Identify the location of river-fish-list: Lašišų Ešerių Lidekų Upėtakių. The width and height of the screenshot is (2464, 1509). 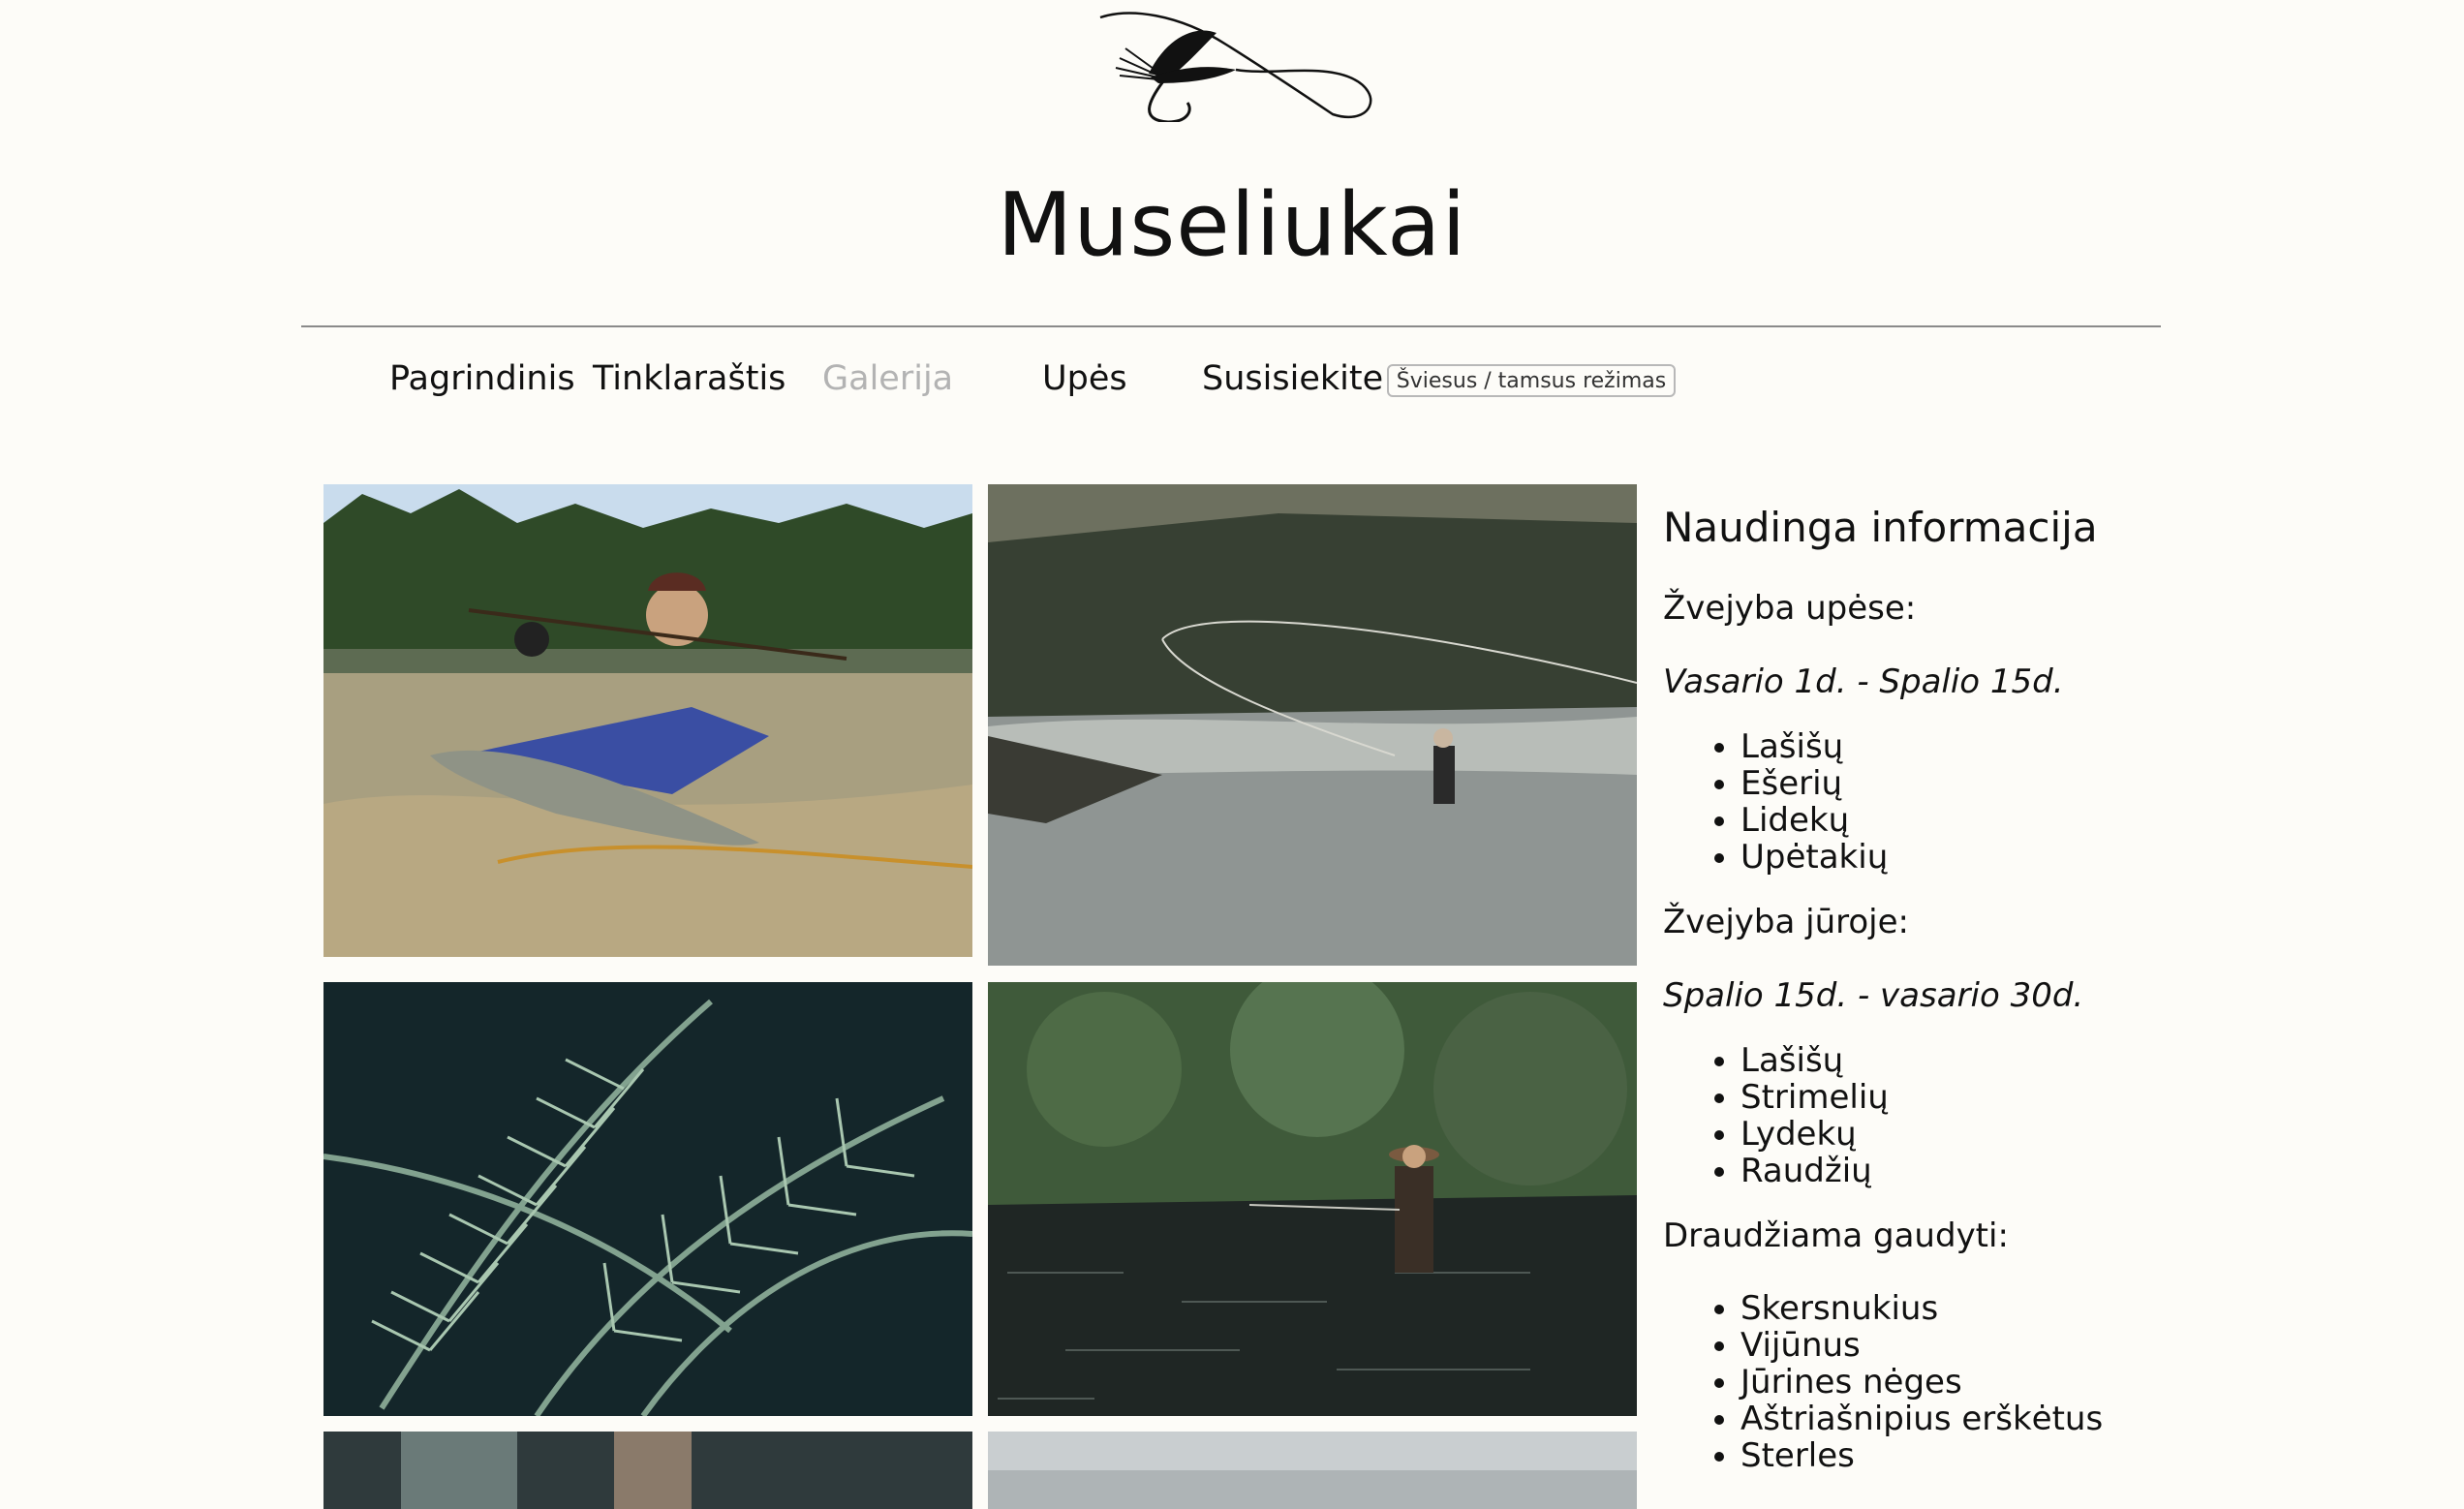
(1934, 802).